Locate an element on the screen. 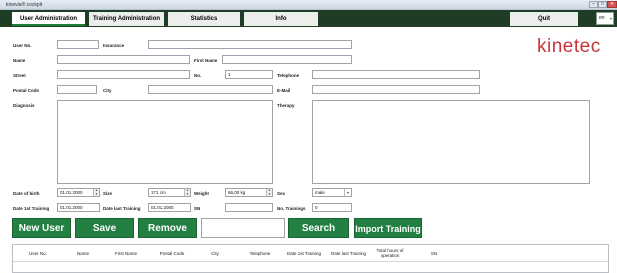 This screenshot has width=617, height=273. title-bar: kinevia® cockpit – □ ✕ is located at coordinates (308, 5).